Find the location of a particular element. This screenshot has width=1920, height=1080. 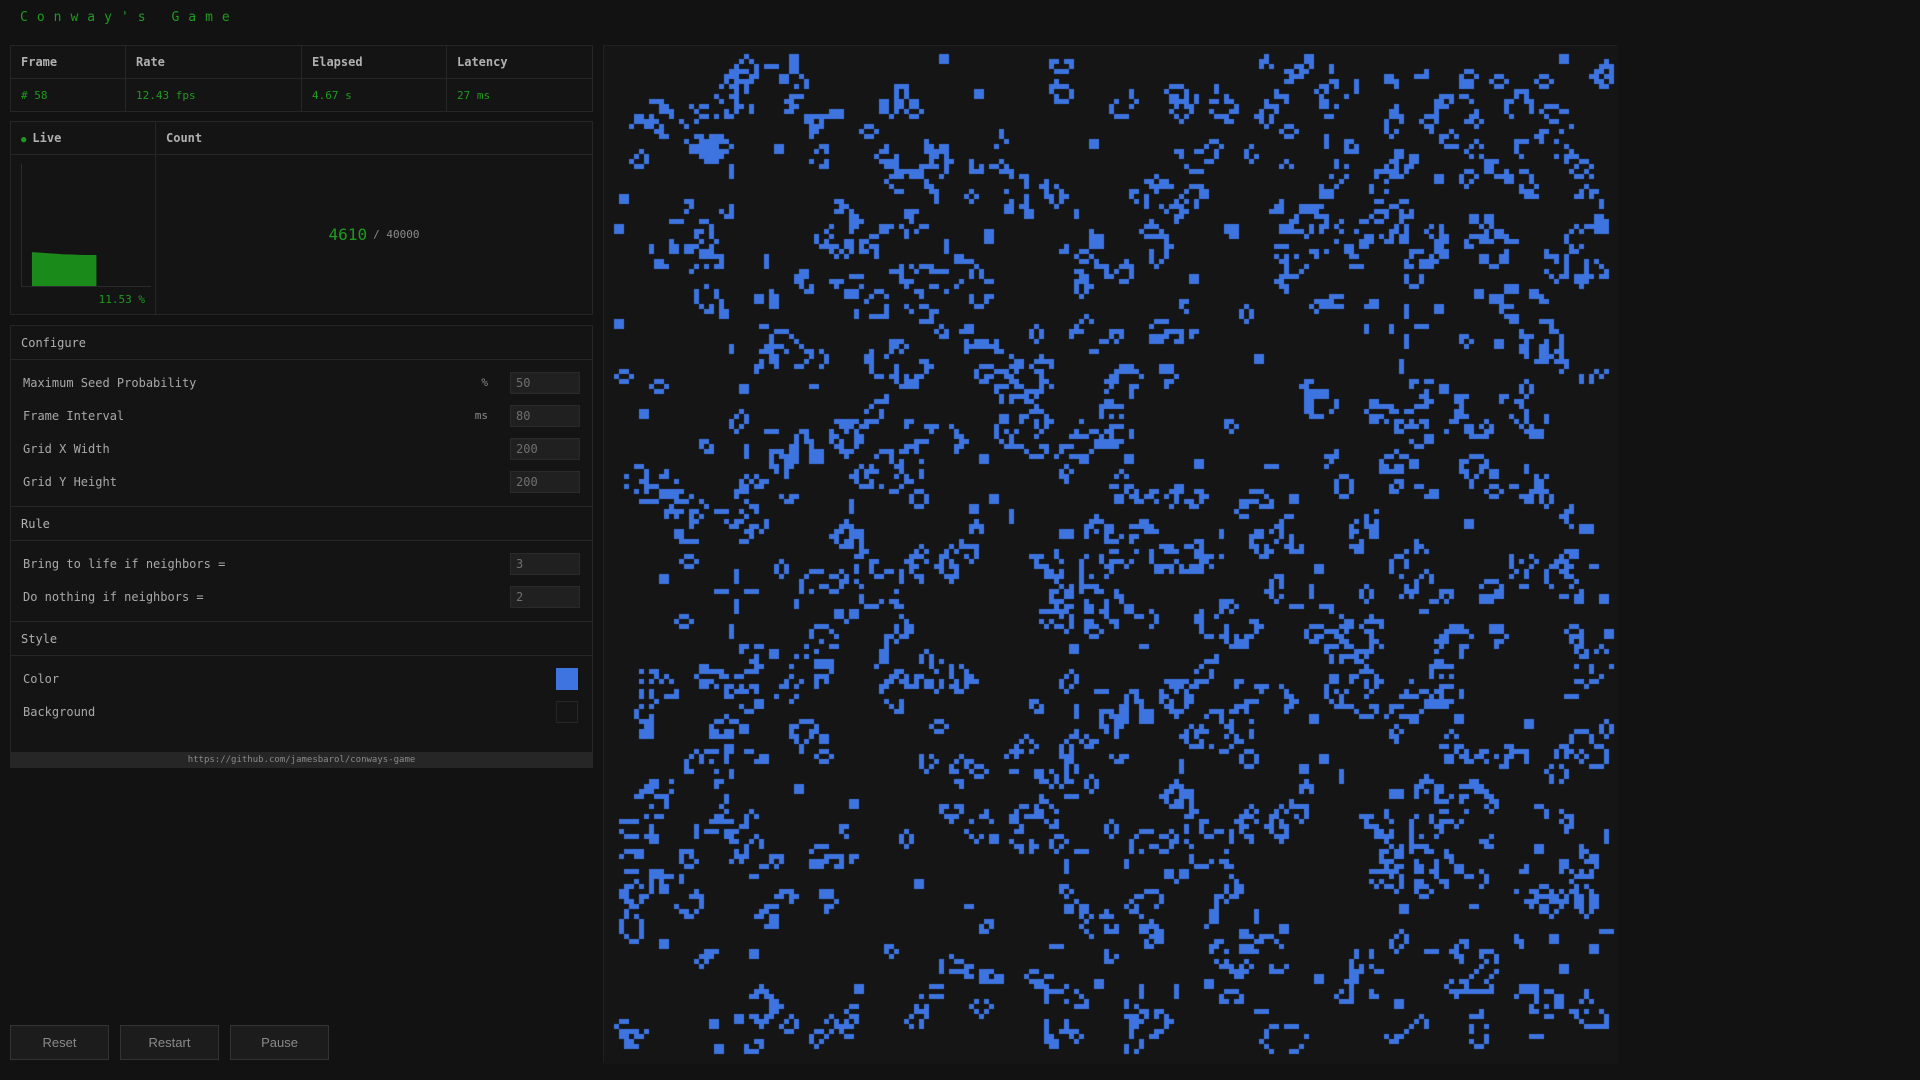

survive-rule-label: Do nothing if neighbors = is located at coordinates (113, 596).